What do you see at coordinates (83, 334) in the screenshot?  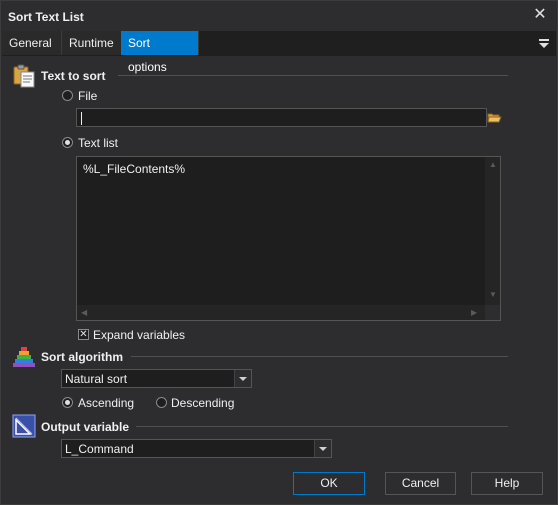 I see `expand-variables-checkbox: ✕` at bounding box center [83, 334].